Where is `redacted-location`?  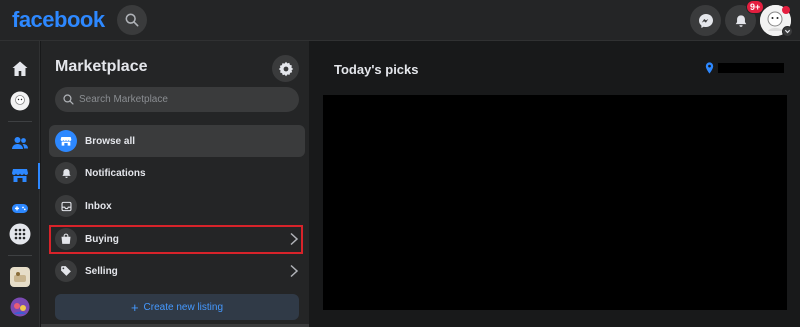 redacted-location is located at coordinates (751, 68).